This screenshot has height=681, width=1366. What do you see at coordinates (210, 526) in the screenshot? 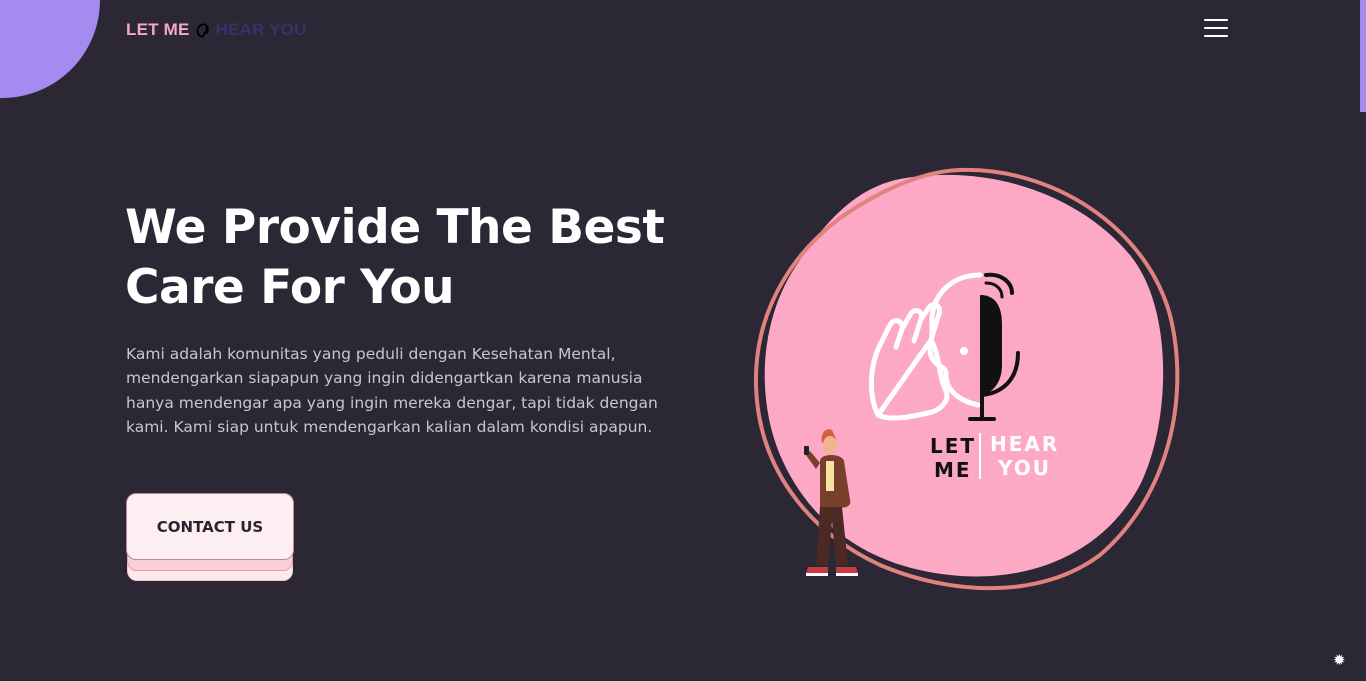
I see `contact-us-button: CONTACT US` at bounding box center [210, 526].